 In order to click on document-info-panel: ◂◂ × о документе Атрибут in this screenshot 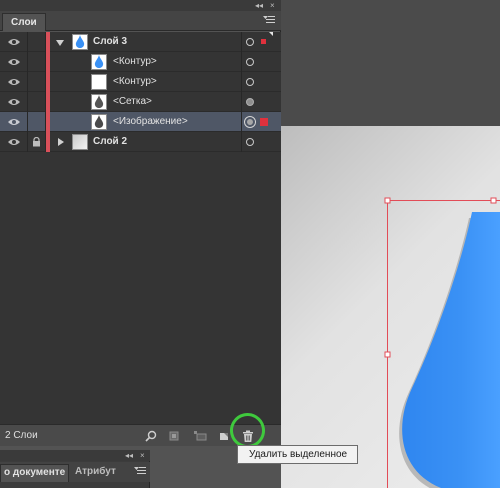, I will do `click(75, 469)`.